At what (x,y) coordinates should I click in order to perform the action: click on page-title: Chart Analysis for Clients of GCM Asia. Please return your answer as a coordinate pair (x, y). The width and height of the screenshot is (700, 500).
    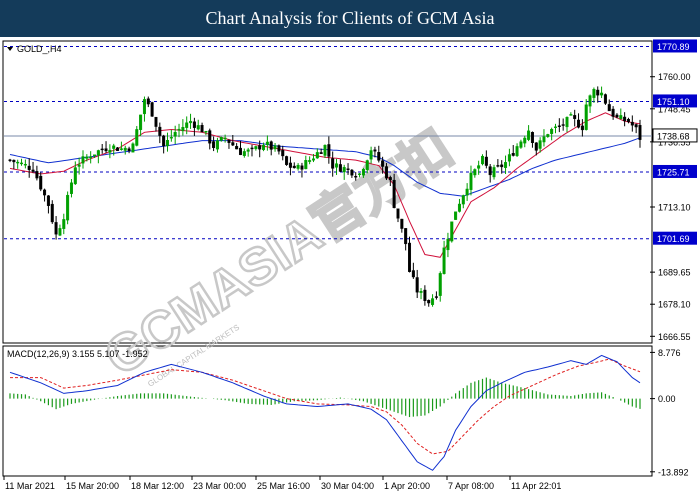
    Looking at the image, I should click on (350, 18).